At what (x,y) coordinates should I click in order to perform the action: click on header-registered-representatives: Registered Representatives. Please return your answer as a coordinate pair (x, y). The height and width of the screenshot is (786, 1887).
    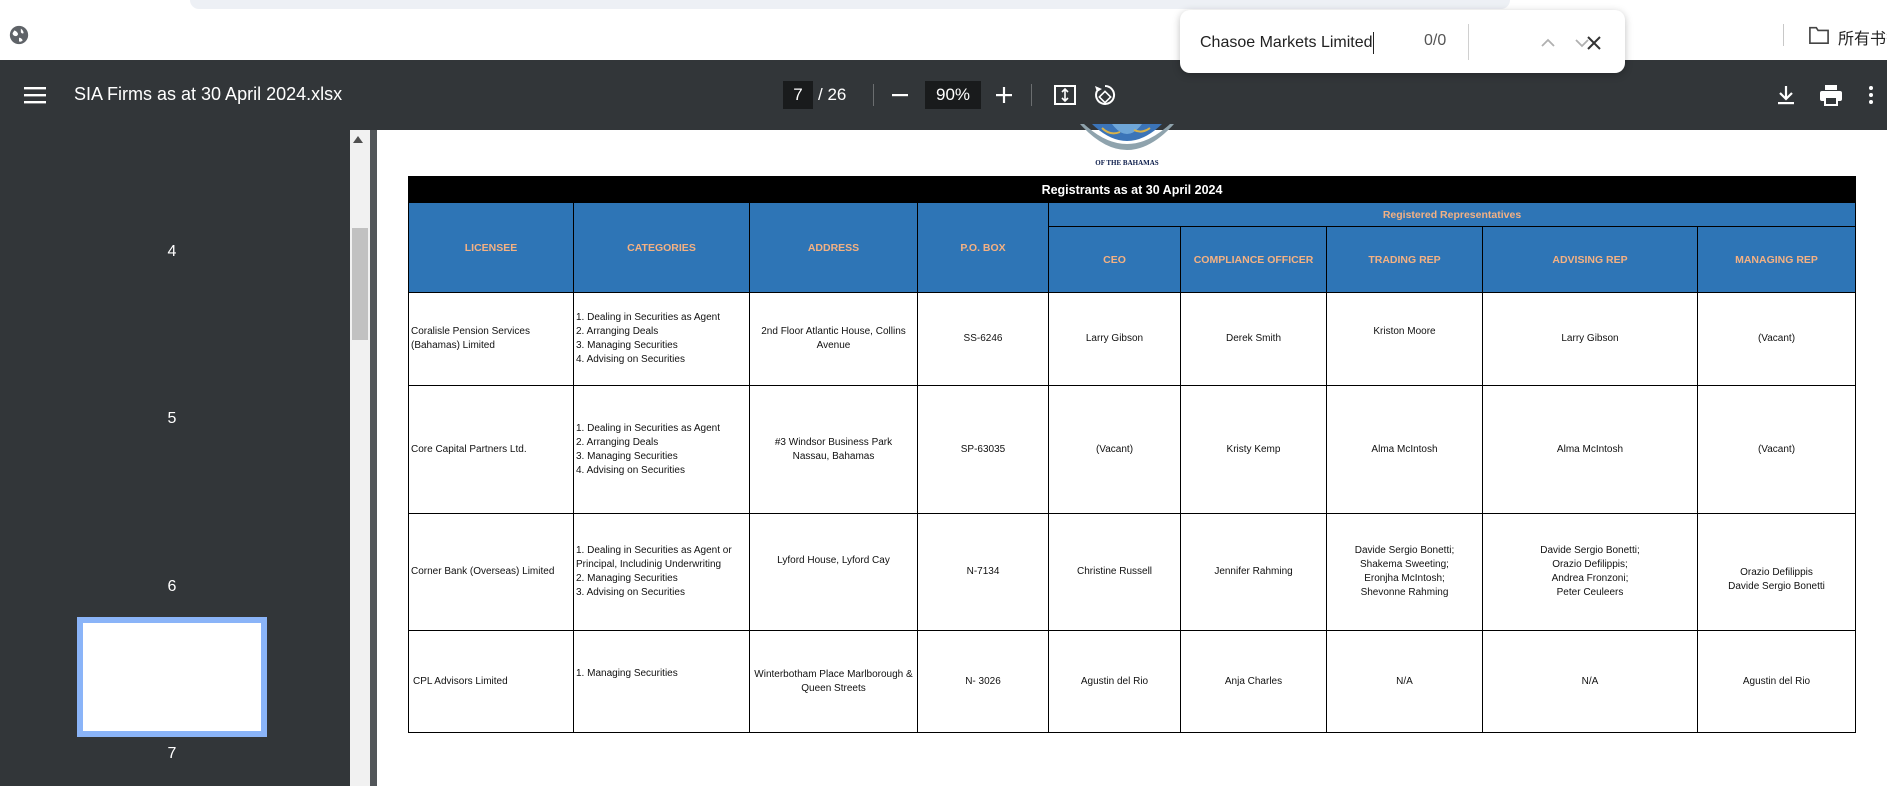
    Looking at the image, I should click on (1452, 214).